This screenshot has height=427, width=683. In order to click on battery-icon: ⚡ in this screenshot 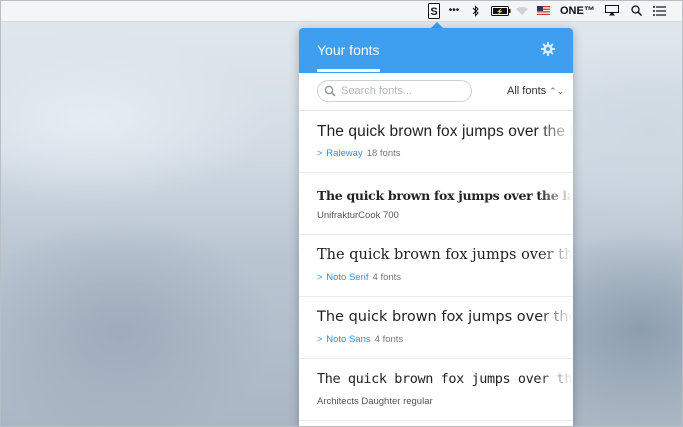, I will do `click(501, 11)`.